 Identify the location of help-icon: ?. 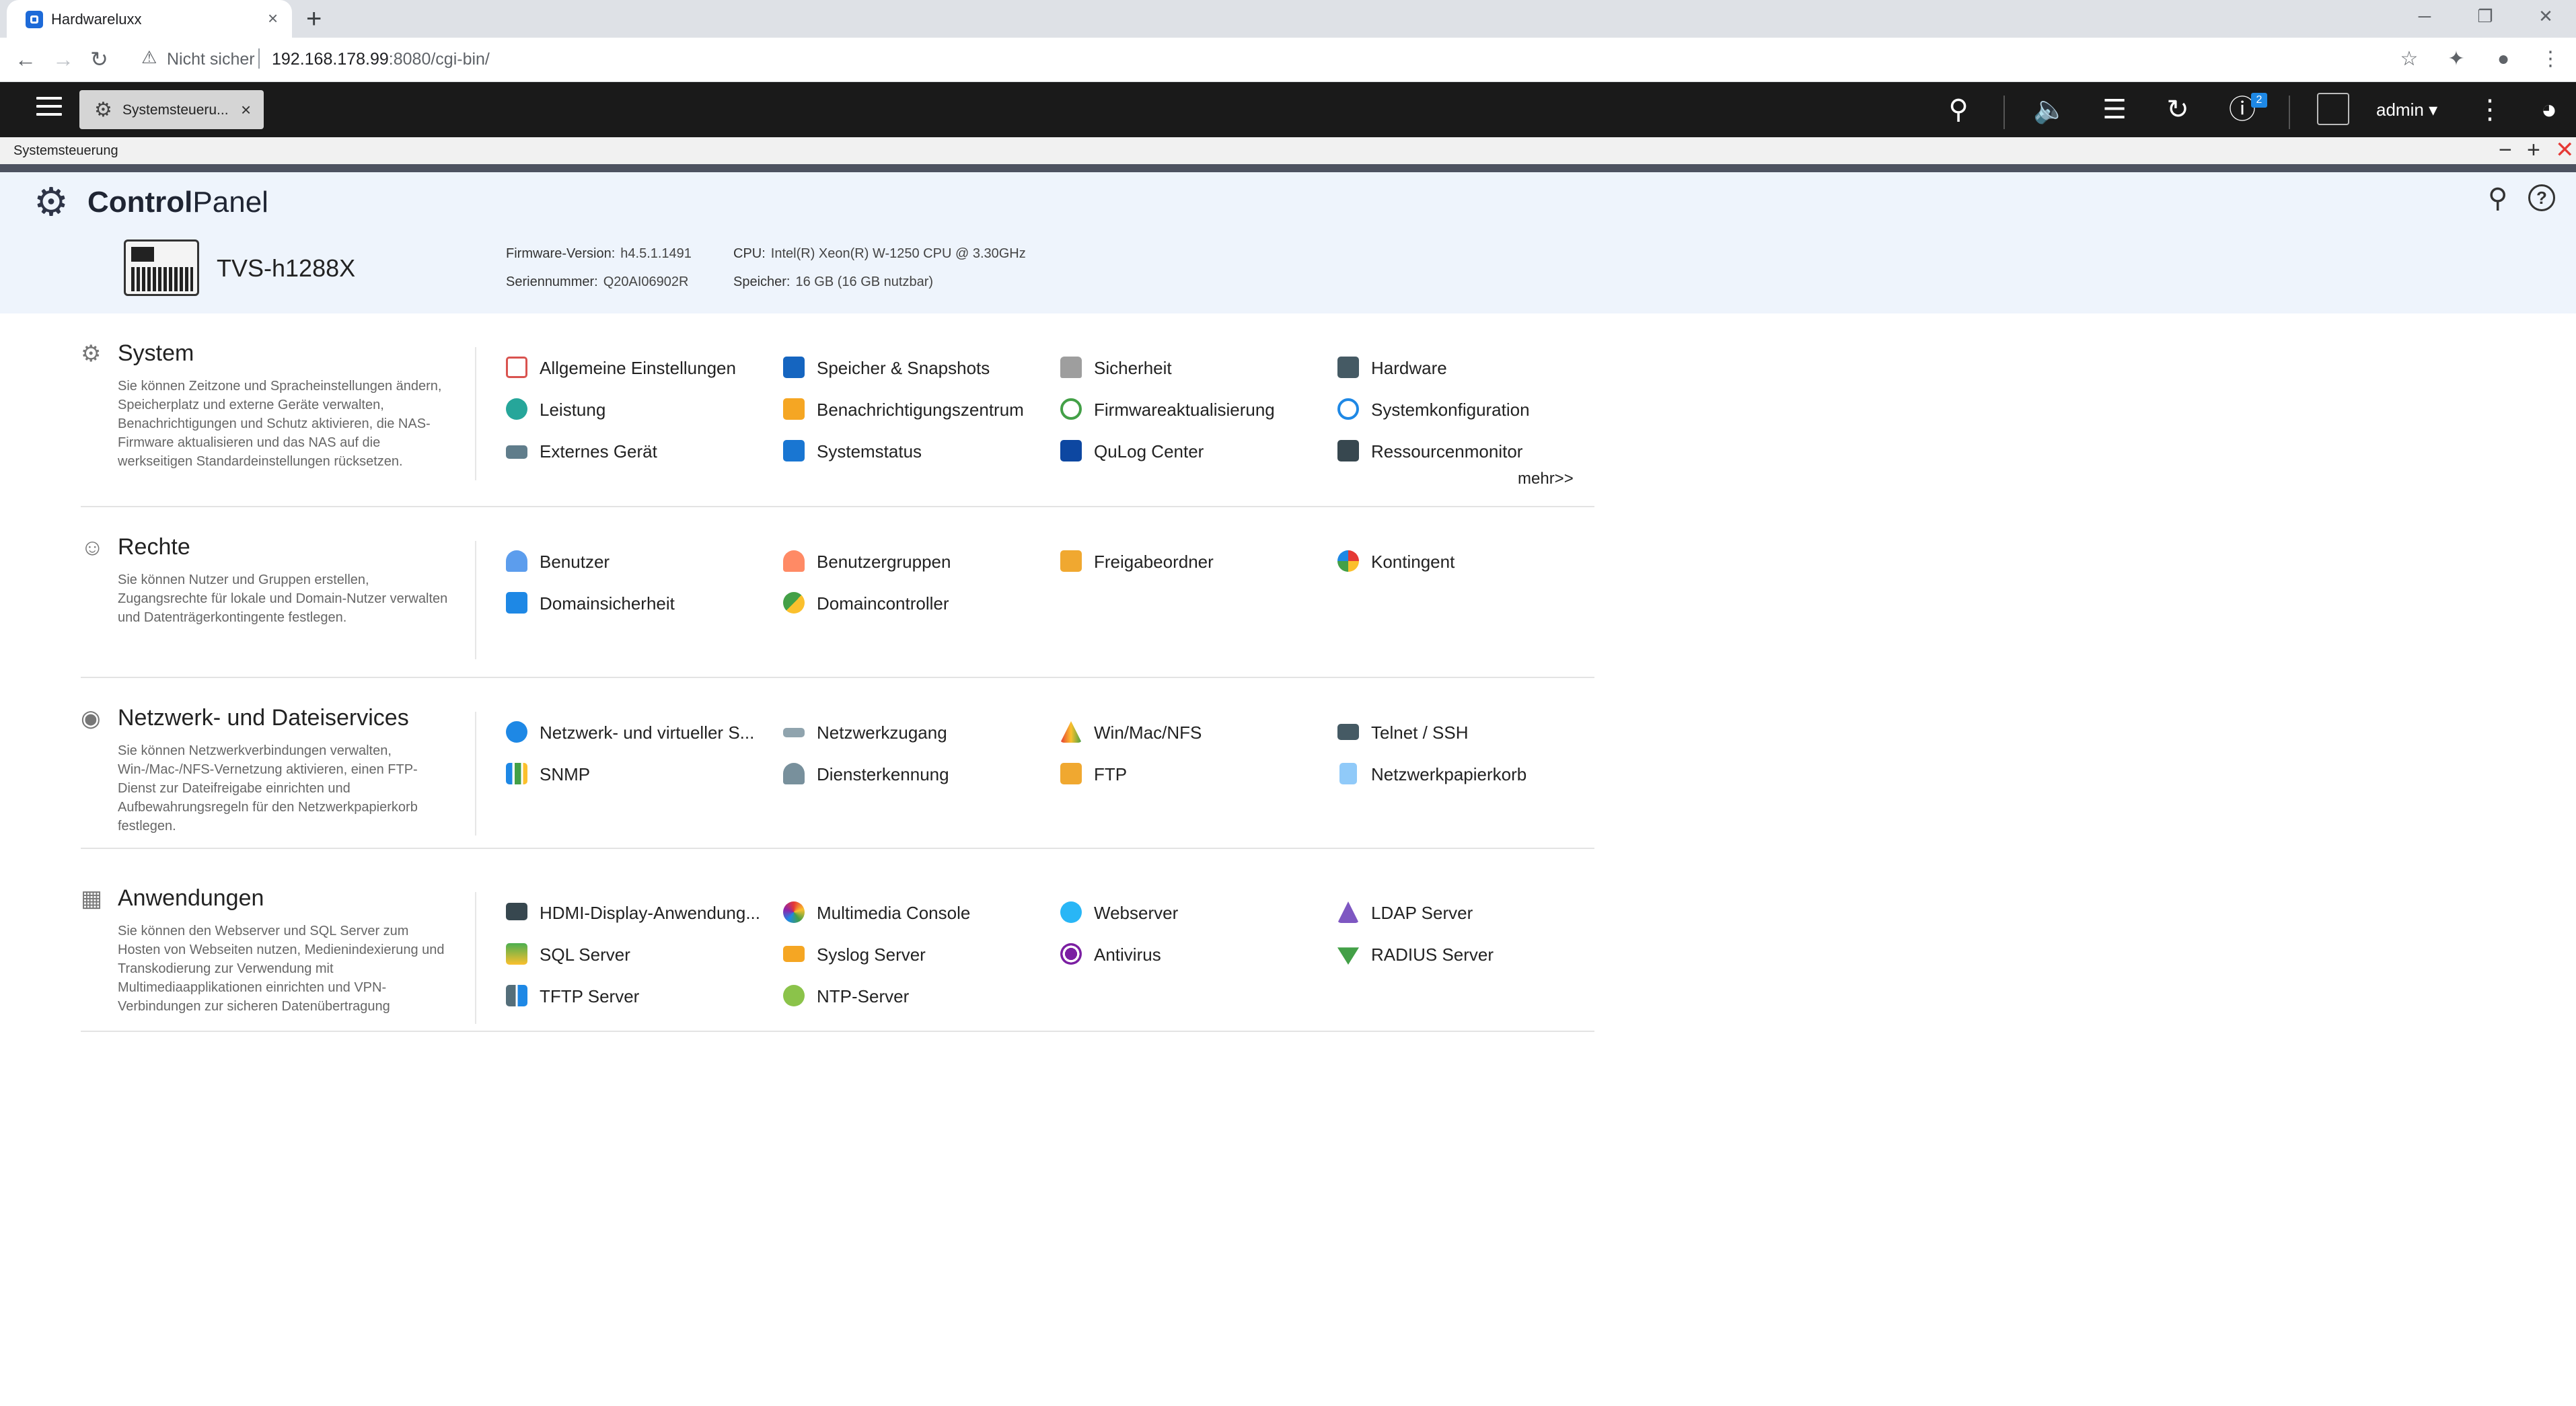
(2541, 197).